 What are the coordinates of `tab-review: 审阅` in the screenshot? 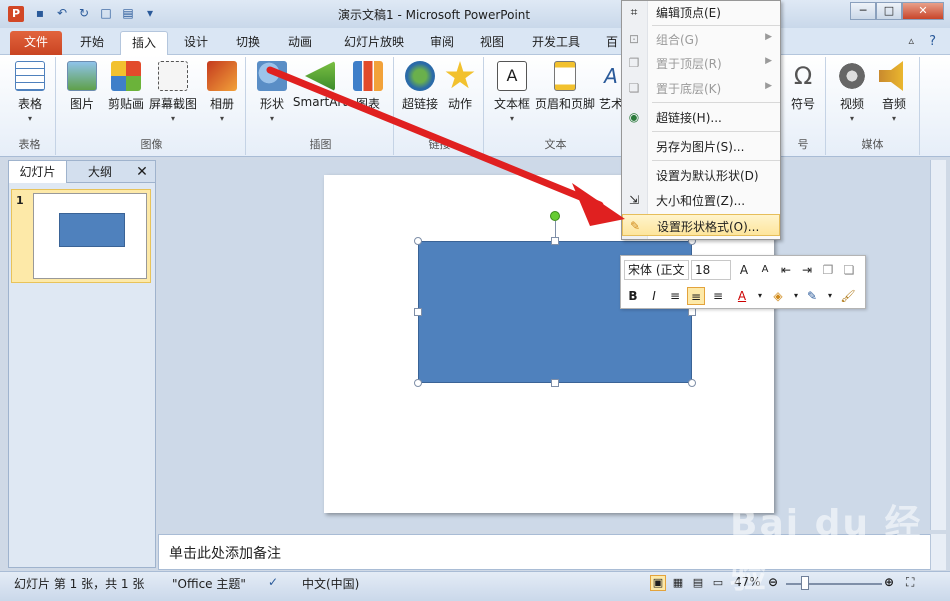 It's located at (442, 43).